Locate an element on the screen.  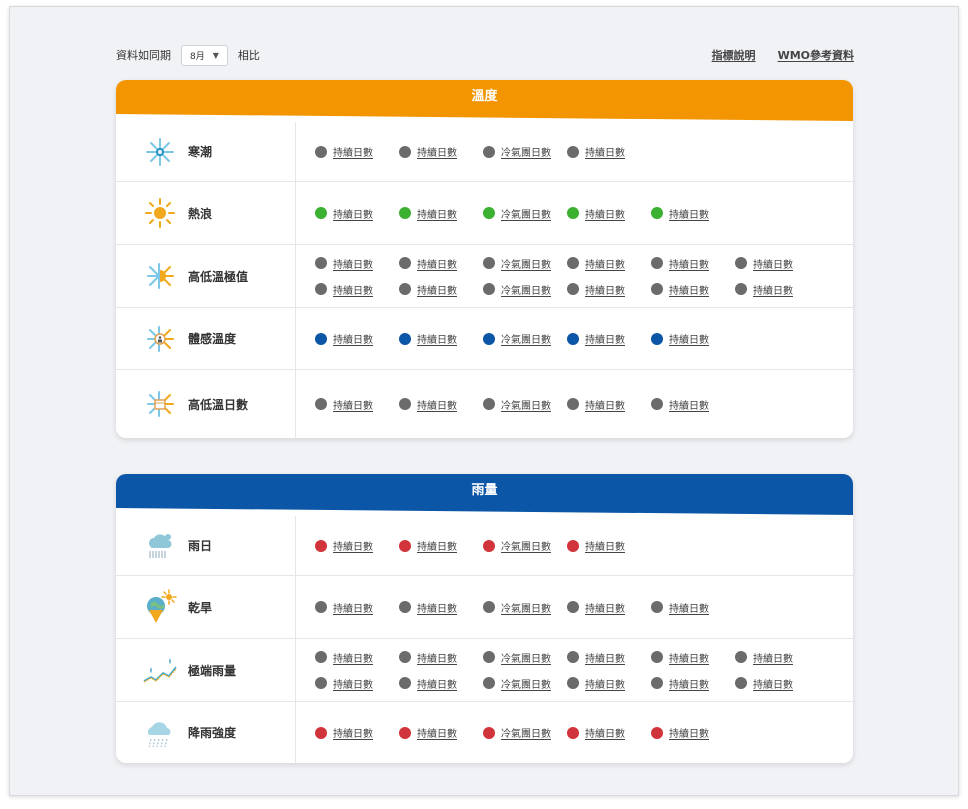
rain-intensity-icon is located at coordinates (160, 733).